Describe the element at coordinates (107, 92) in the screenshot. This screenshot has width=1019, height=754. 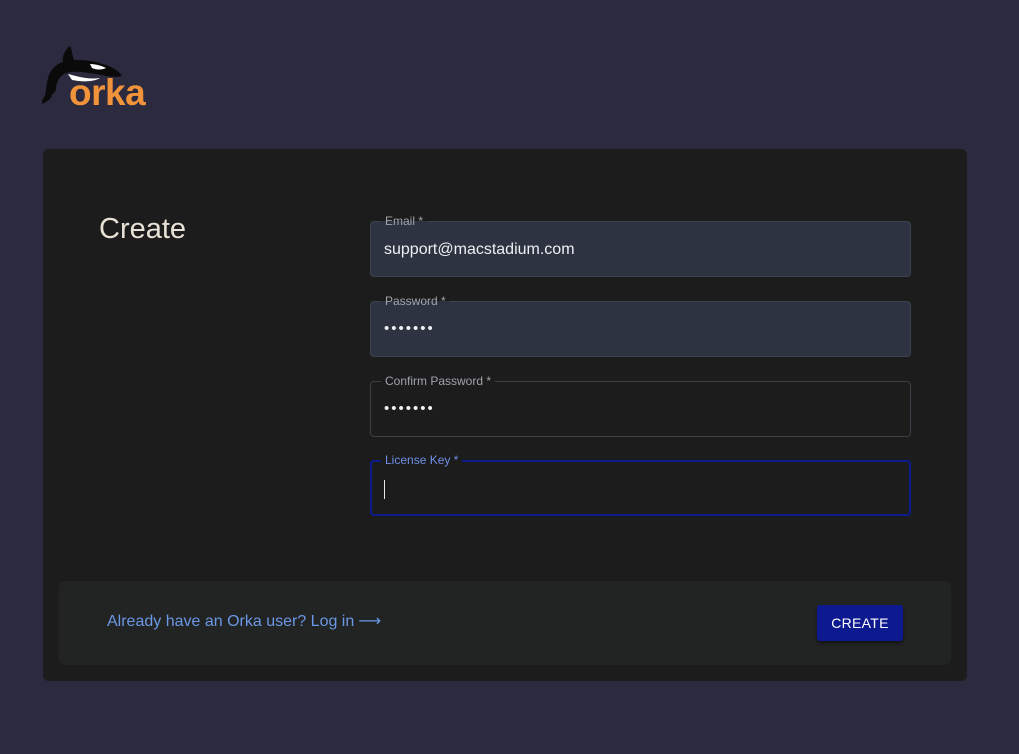
I see `brand-name: orka` at that location.